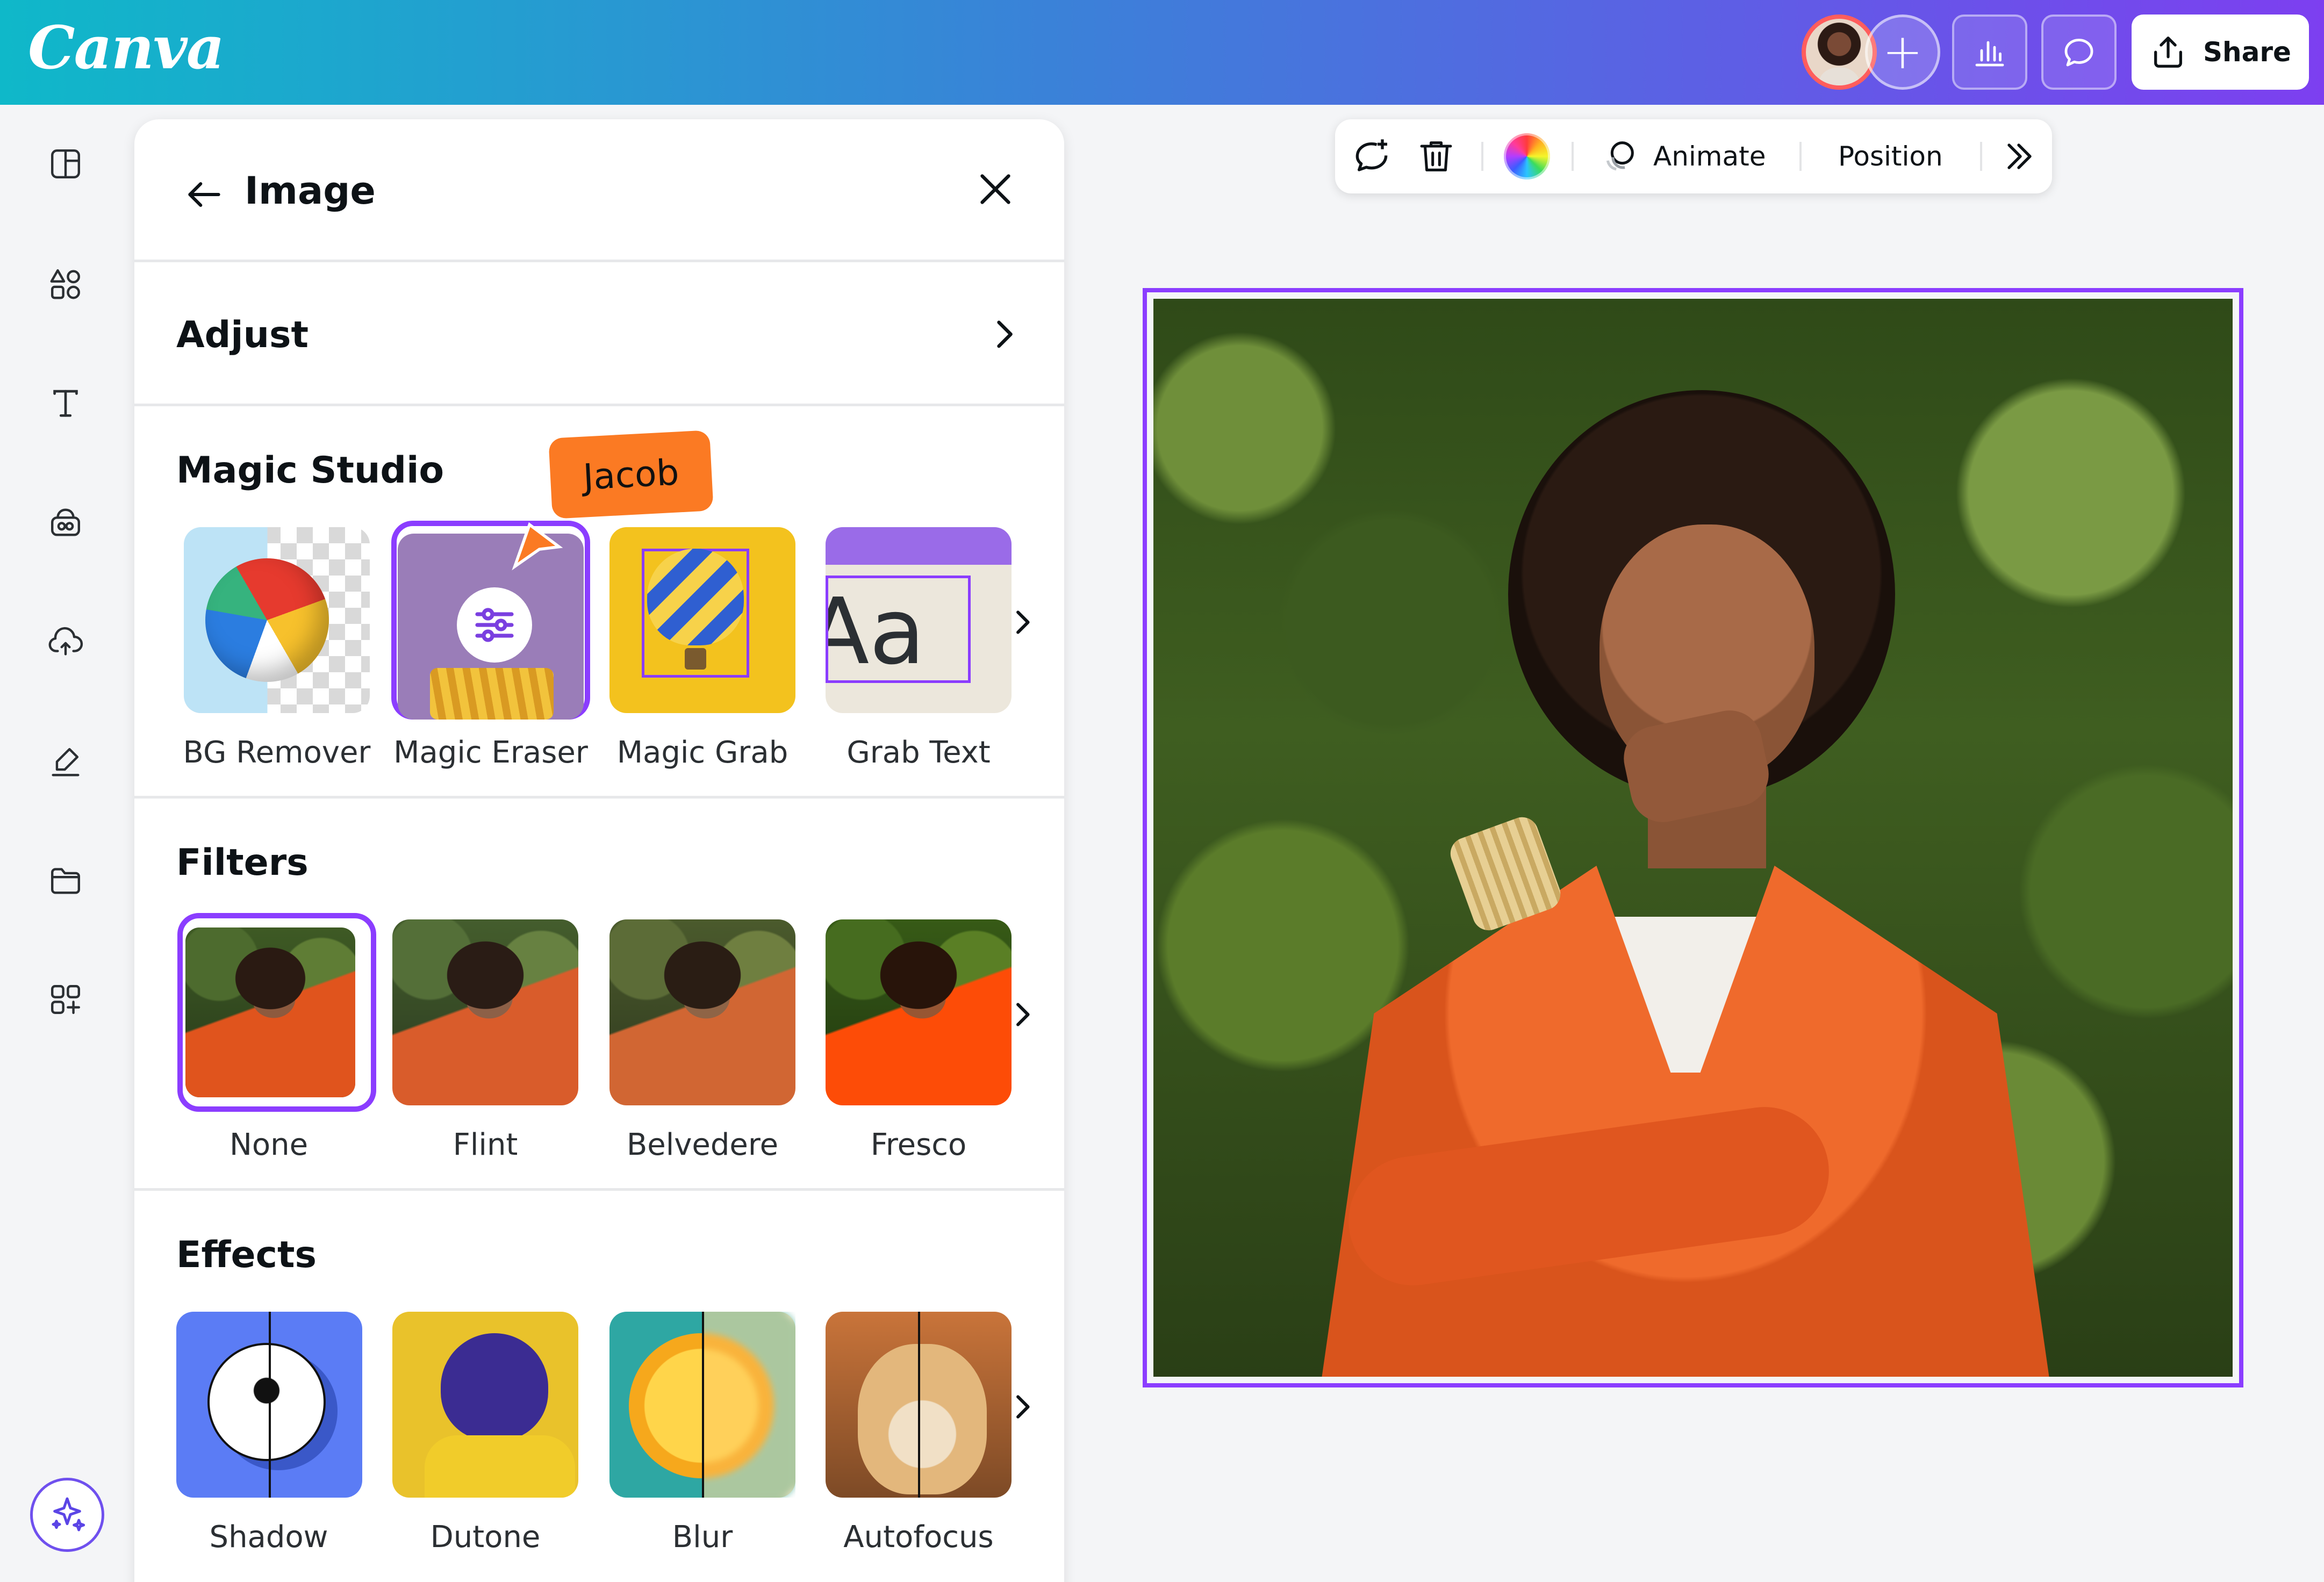 The height and width of the screenshot is (1582, 2324). What do you see at coordinates (494, 1387) in the screenshot?
I see `portrait-head` at bounding box center [494, 1387].